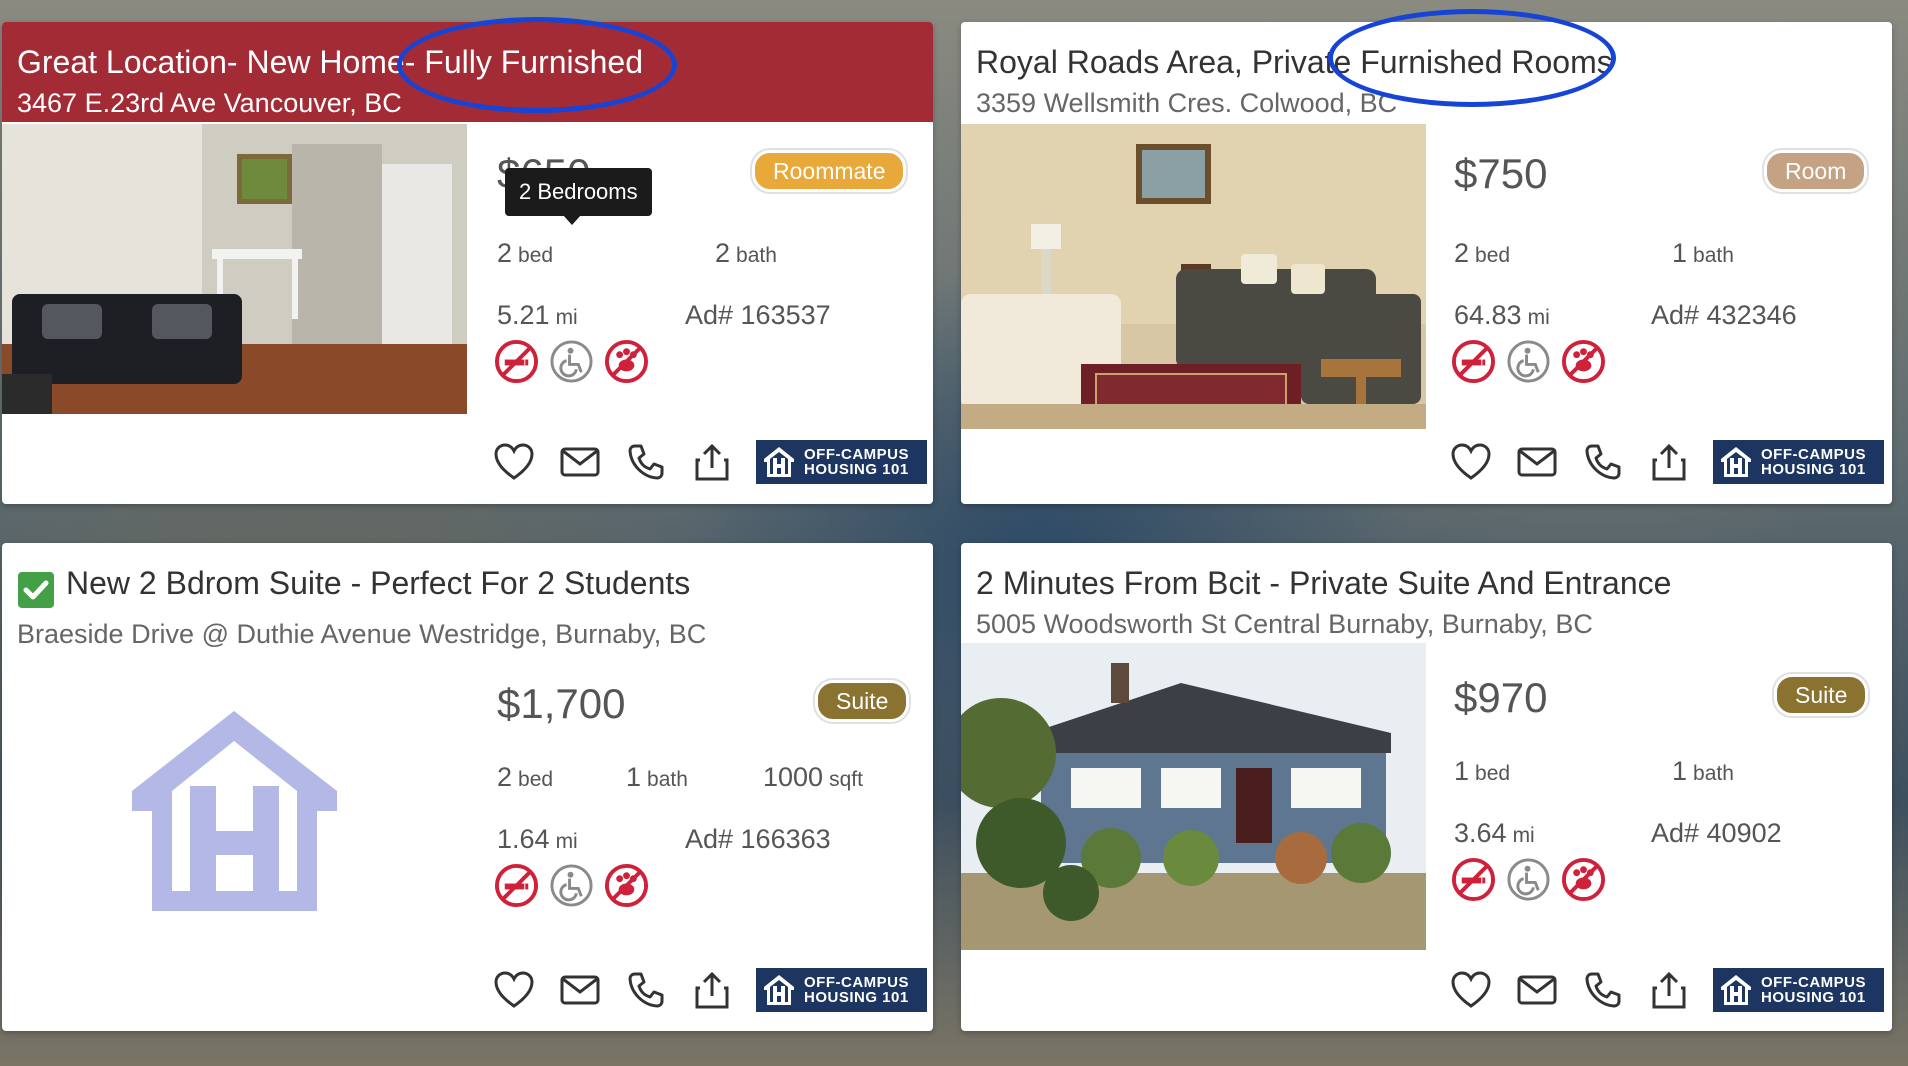 The image size is (1908, 1066). What do you see at coordinates (813, 777) in the screenshot?
I see `sqft: 1000 sqft` at bounding box center [813, 777].